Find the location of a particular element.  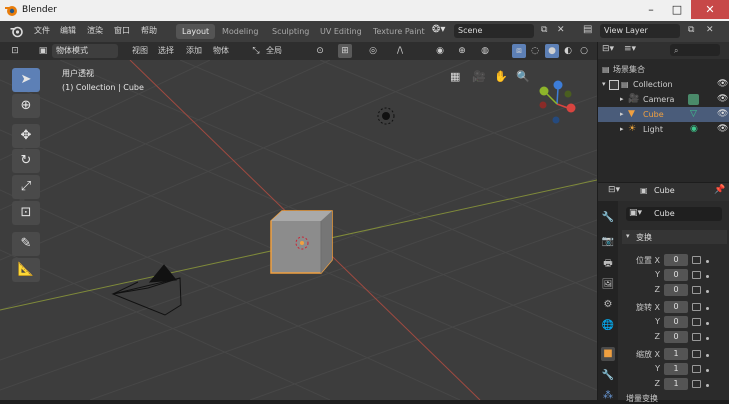

outliner-search-field: ⌕ is located at coordinates (695, 50).